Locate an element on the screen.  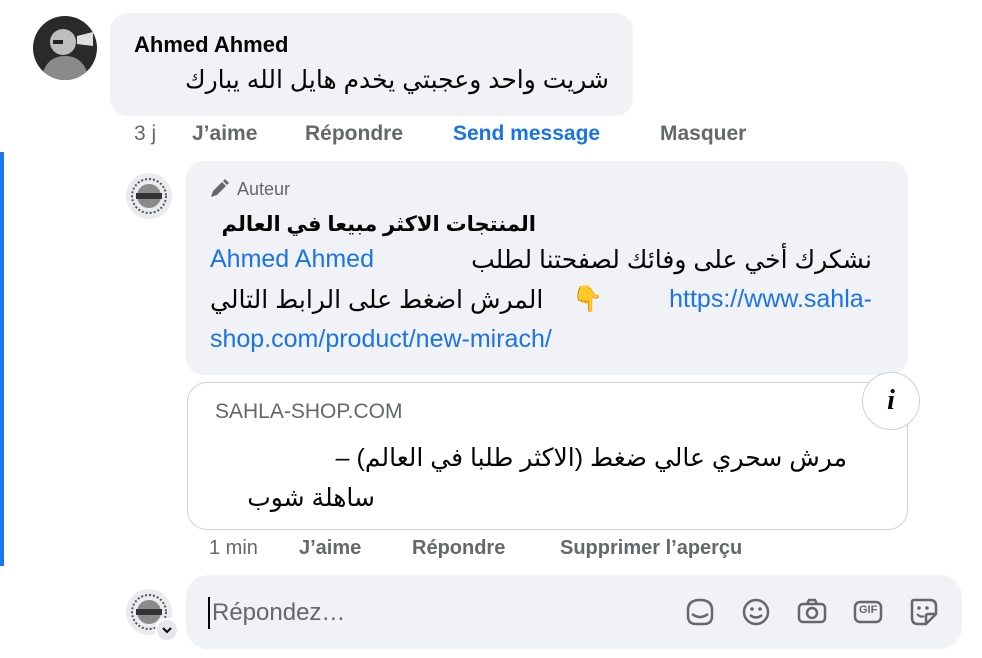
reply-like-button: J’aime is located at coordinates (330, 548).